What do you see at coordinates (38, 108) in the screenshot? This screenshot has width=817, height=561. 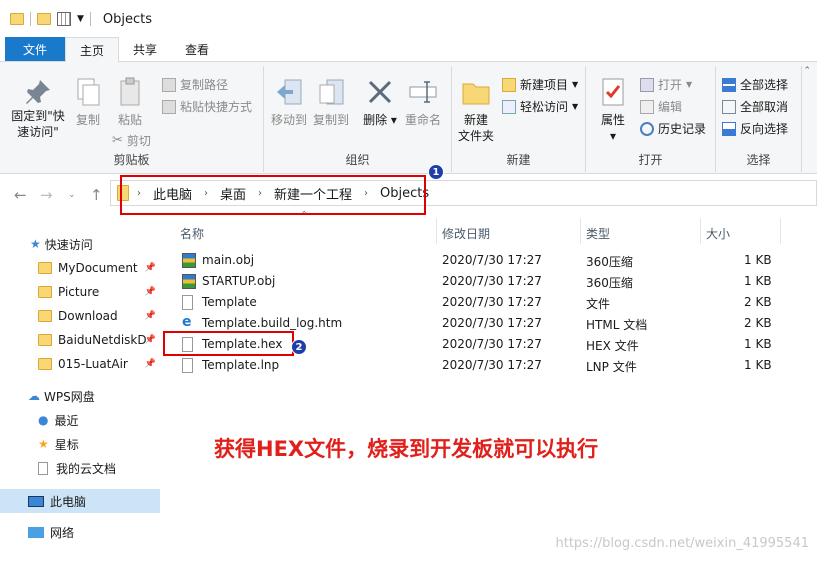 I see `pin-quick-access-button: 固定到"快 速访问"` at bounding box center [38, 108].